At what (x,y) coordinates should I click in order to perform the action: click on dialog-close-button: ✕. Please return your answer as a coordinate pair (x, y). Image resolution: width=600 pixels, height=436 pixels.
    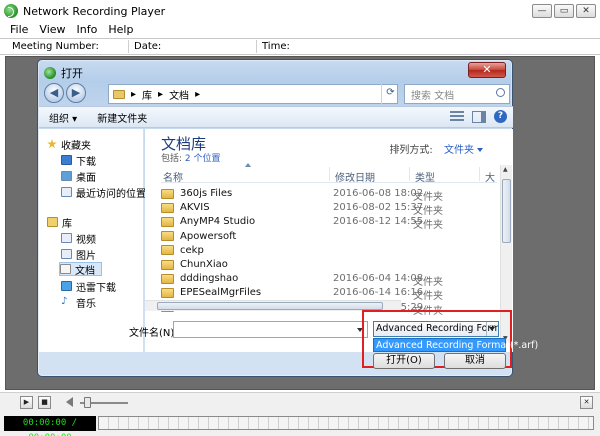
    Looking at the image, I should click on (487, 70).